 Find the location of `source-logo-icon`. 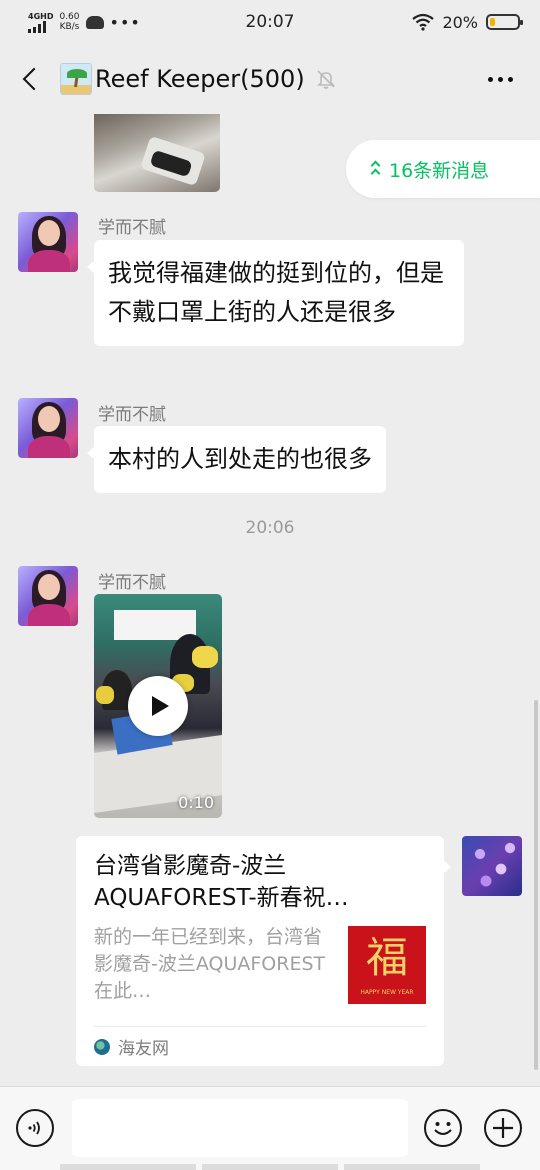

source-logo-icon is located at coordinates (102, 1046).